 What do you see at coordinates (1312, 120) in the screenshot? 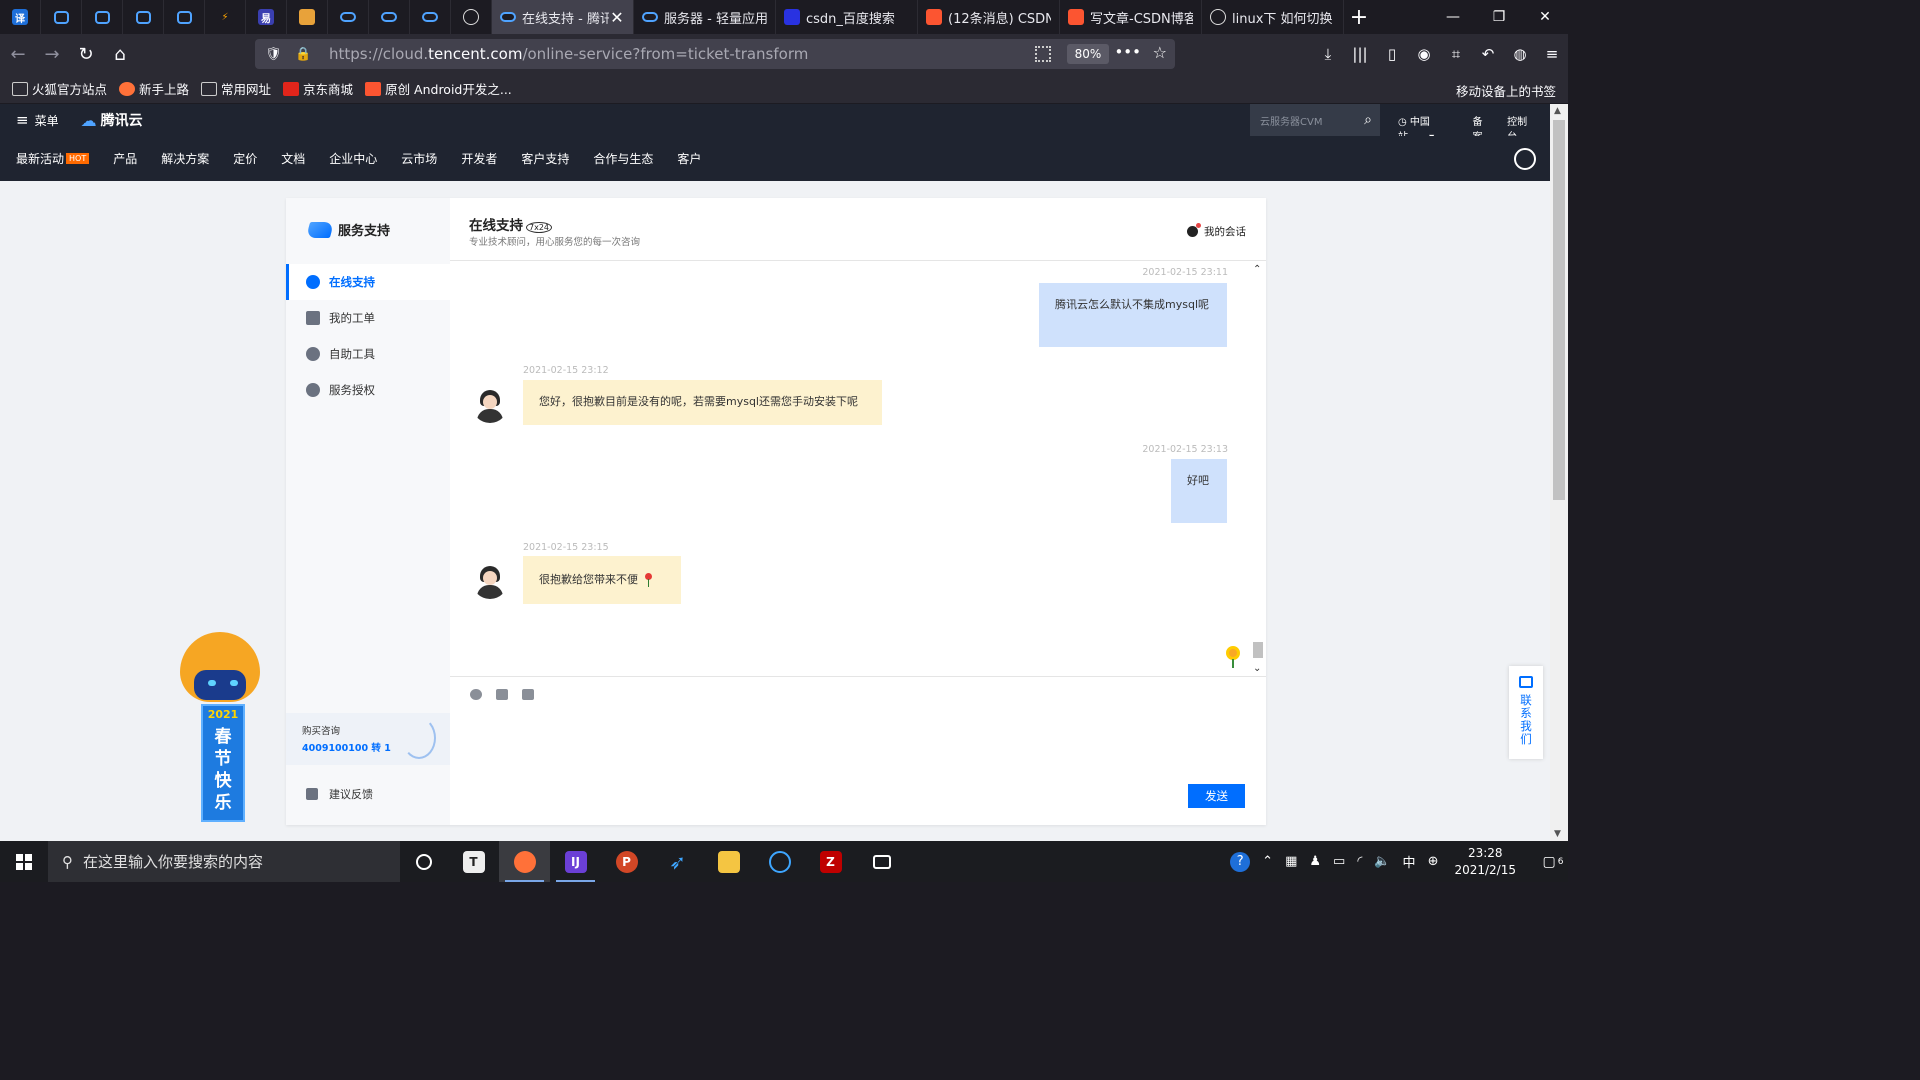
I see `search-input: 云服务器CVM` at bounding box center [1312, 120].